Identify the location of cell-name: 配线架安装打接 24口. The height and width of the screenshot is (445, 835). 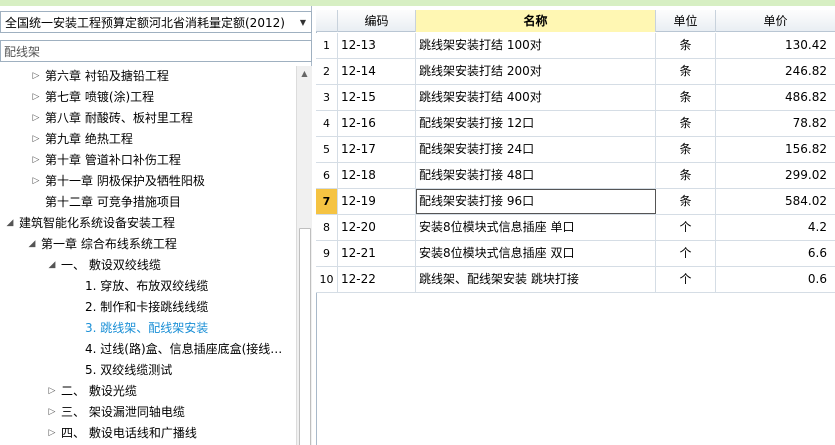
(536, 149).